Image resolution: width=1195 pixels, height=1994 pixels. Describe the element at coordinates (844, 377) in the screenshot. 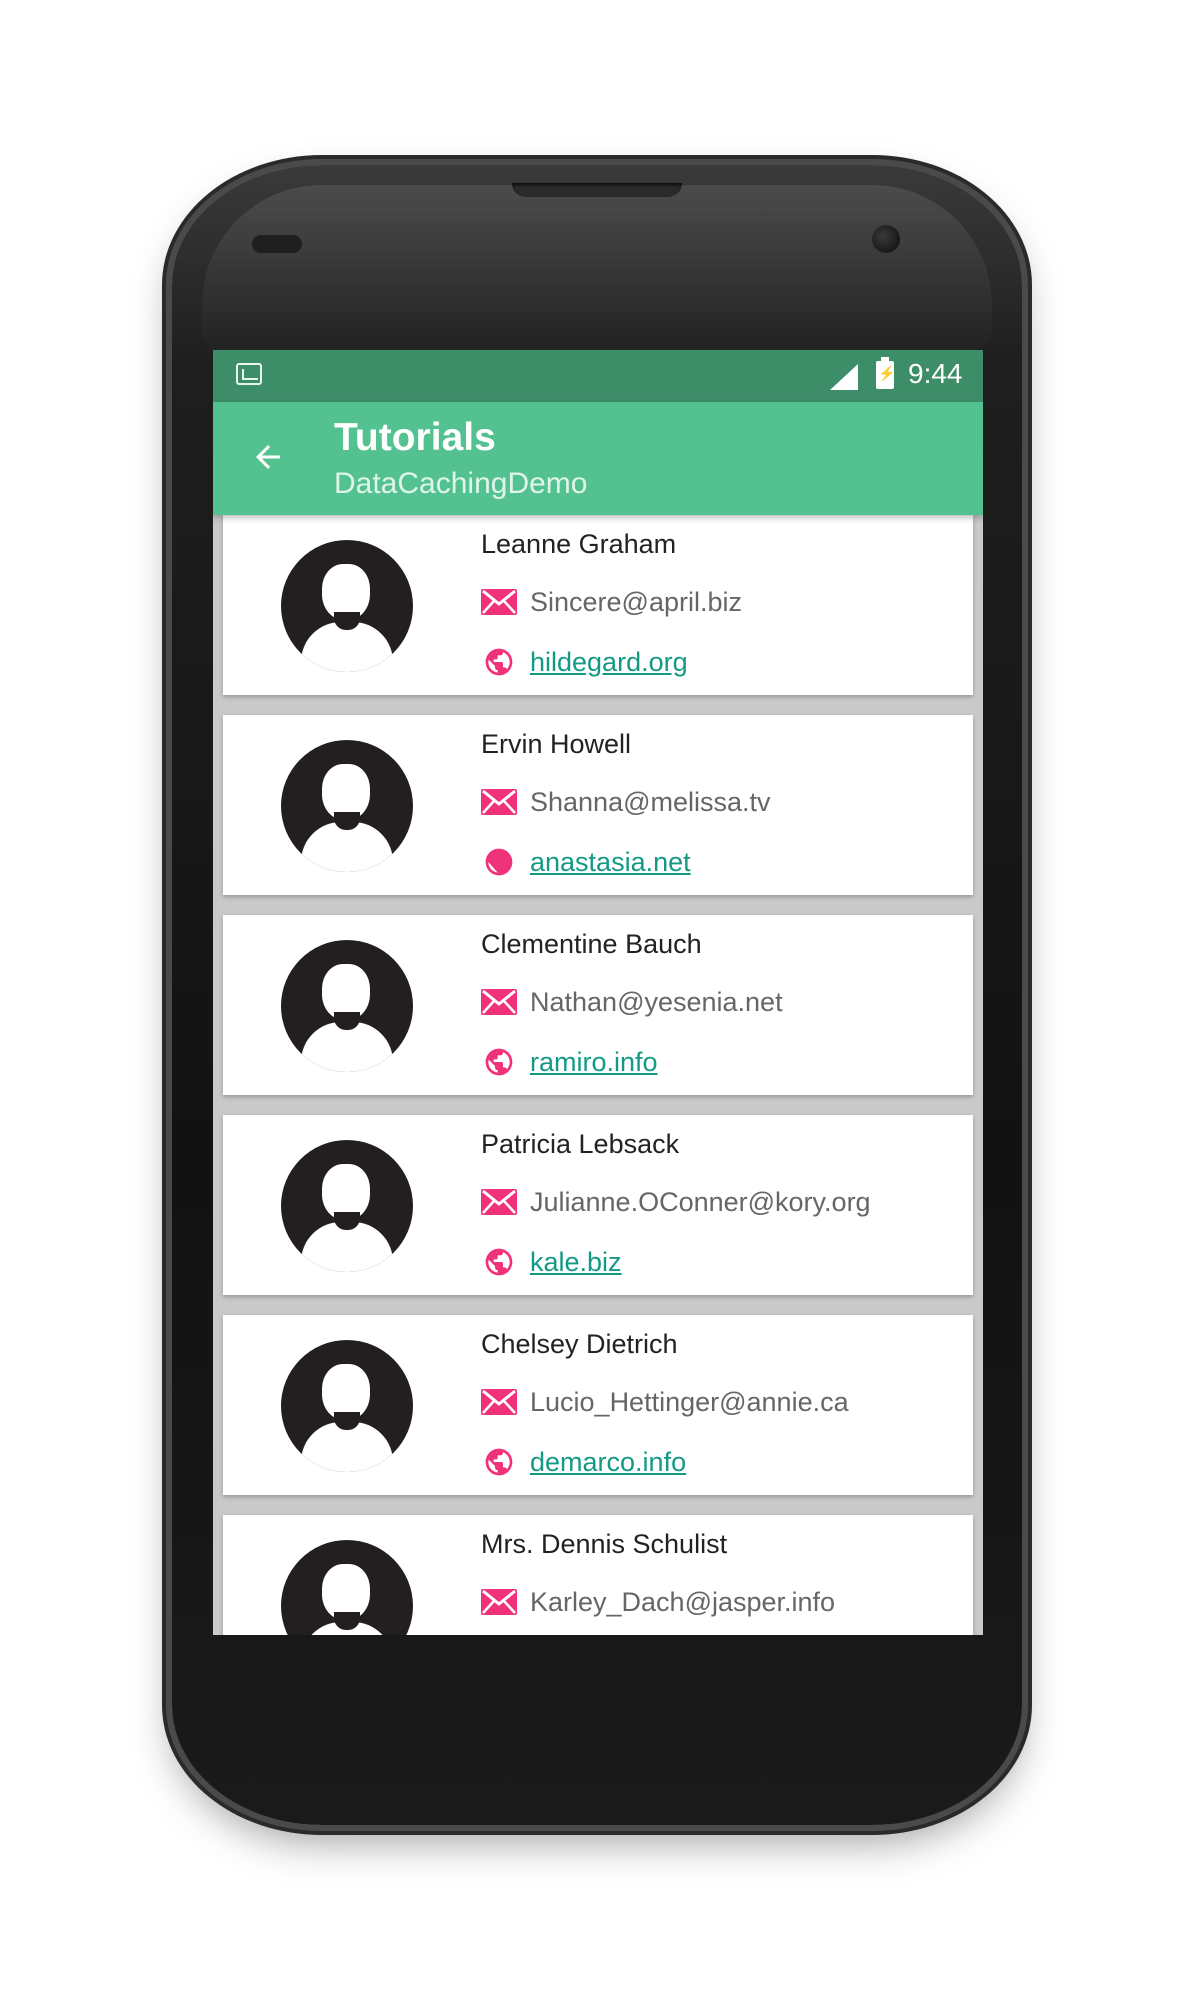

I see `signal-icon` at that location.